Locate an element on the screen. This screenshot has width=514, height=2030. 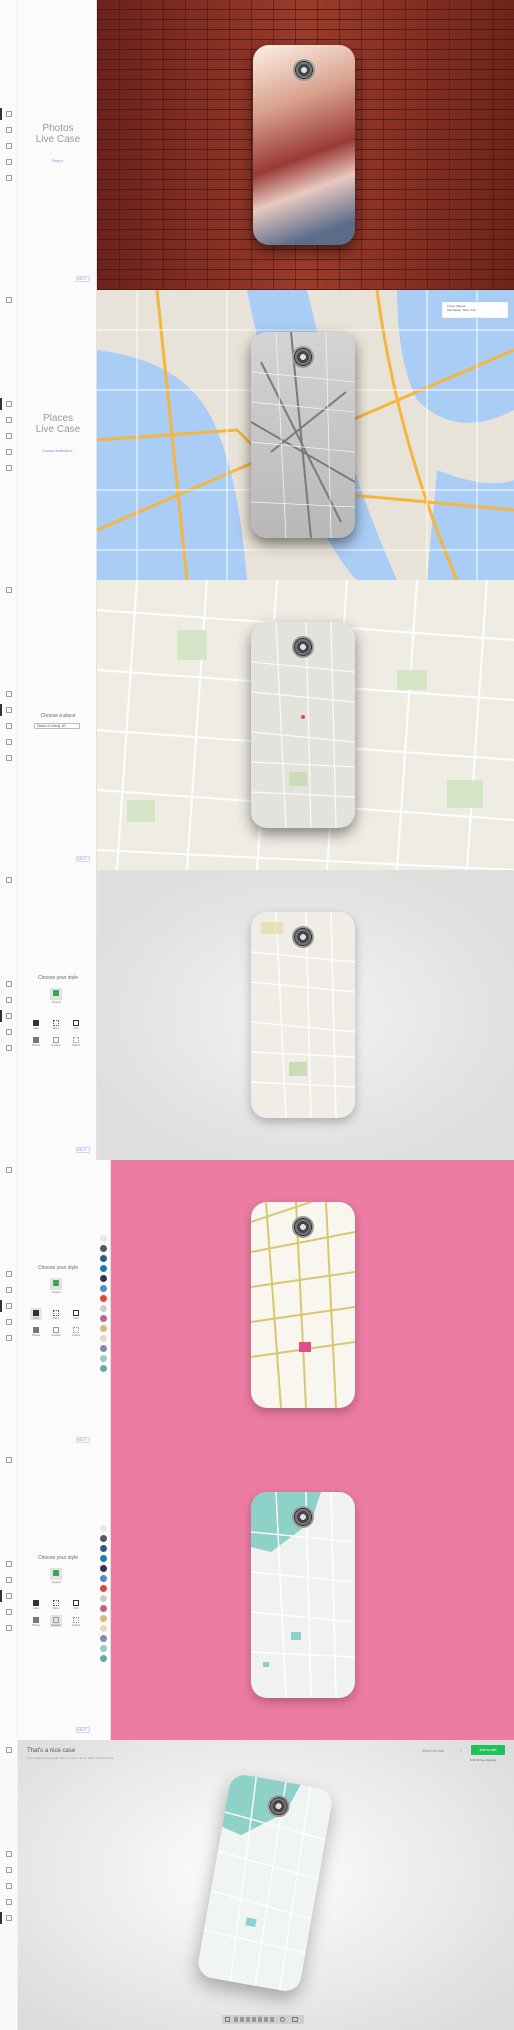
fullscreen-icon is located at coordinates (295, 2019).